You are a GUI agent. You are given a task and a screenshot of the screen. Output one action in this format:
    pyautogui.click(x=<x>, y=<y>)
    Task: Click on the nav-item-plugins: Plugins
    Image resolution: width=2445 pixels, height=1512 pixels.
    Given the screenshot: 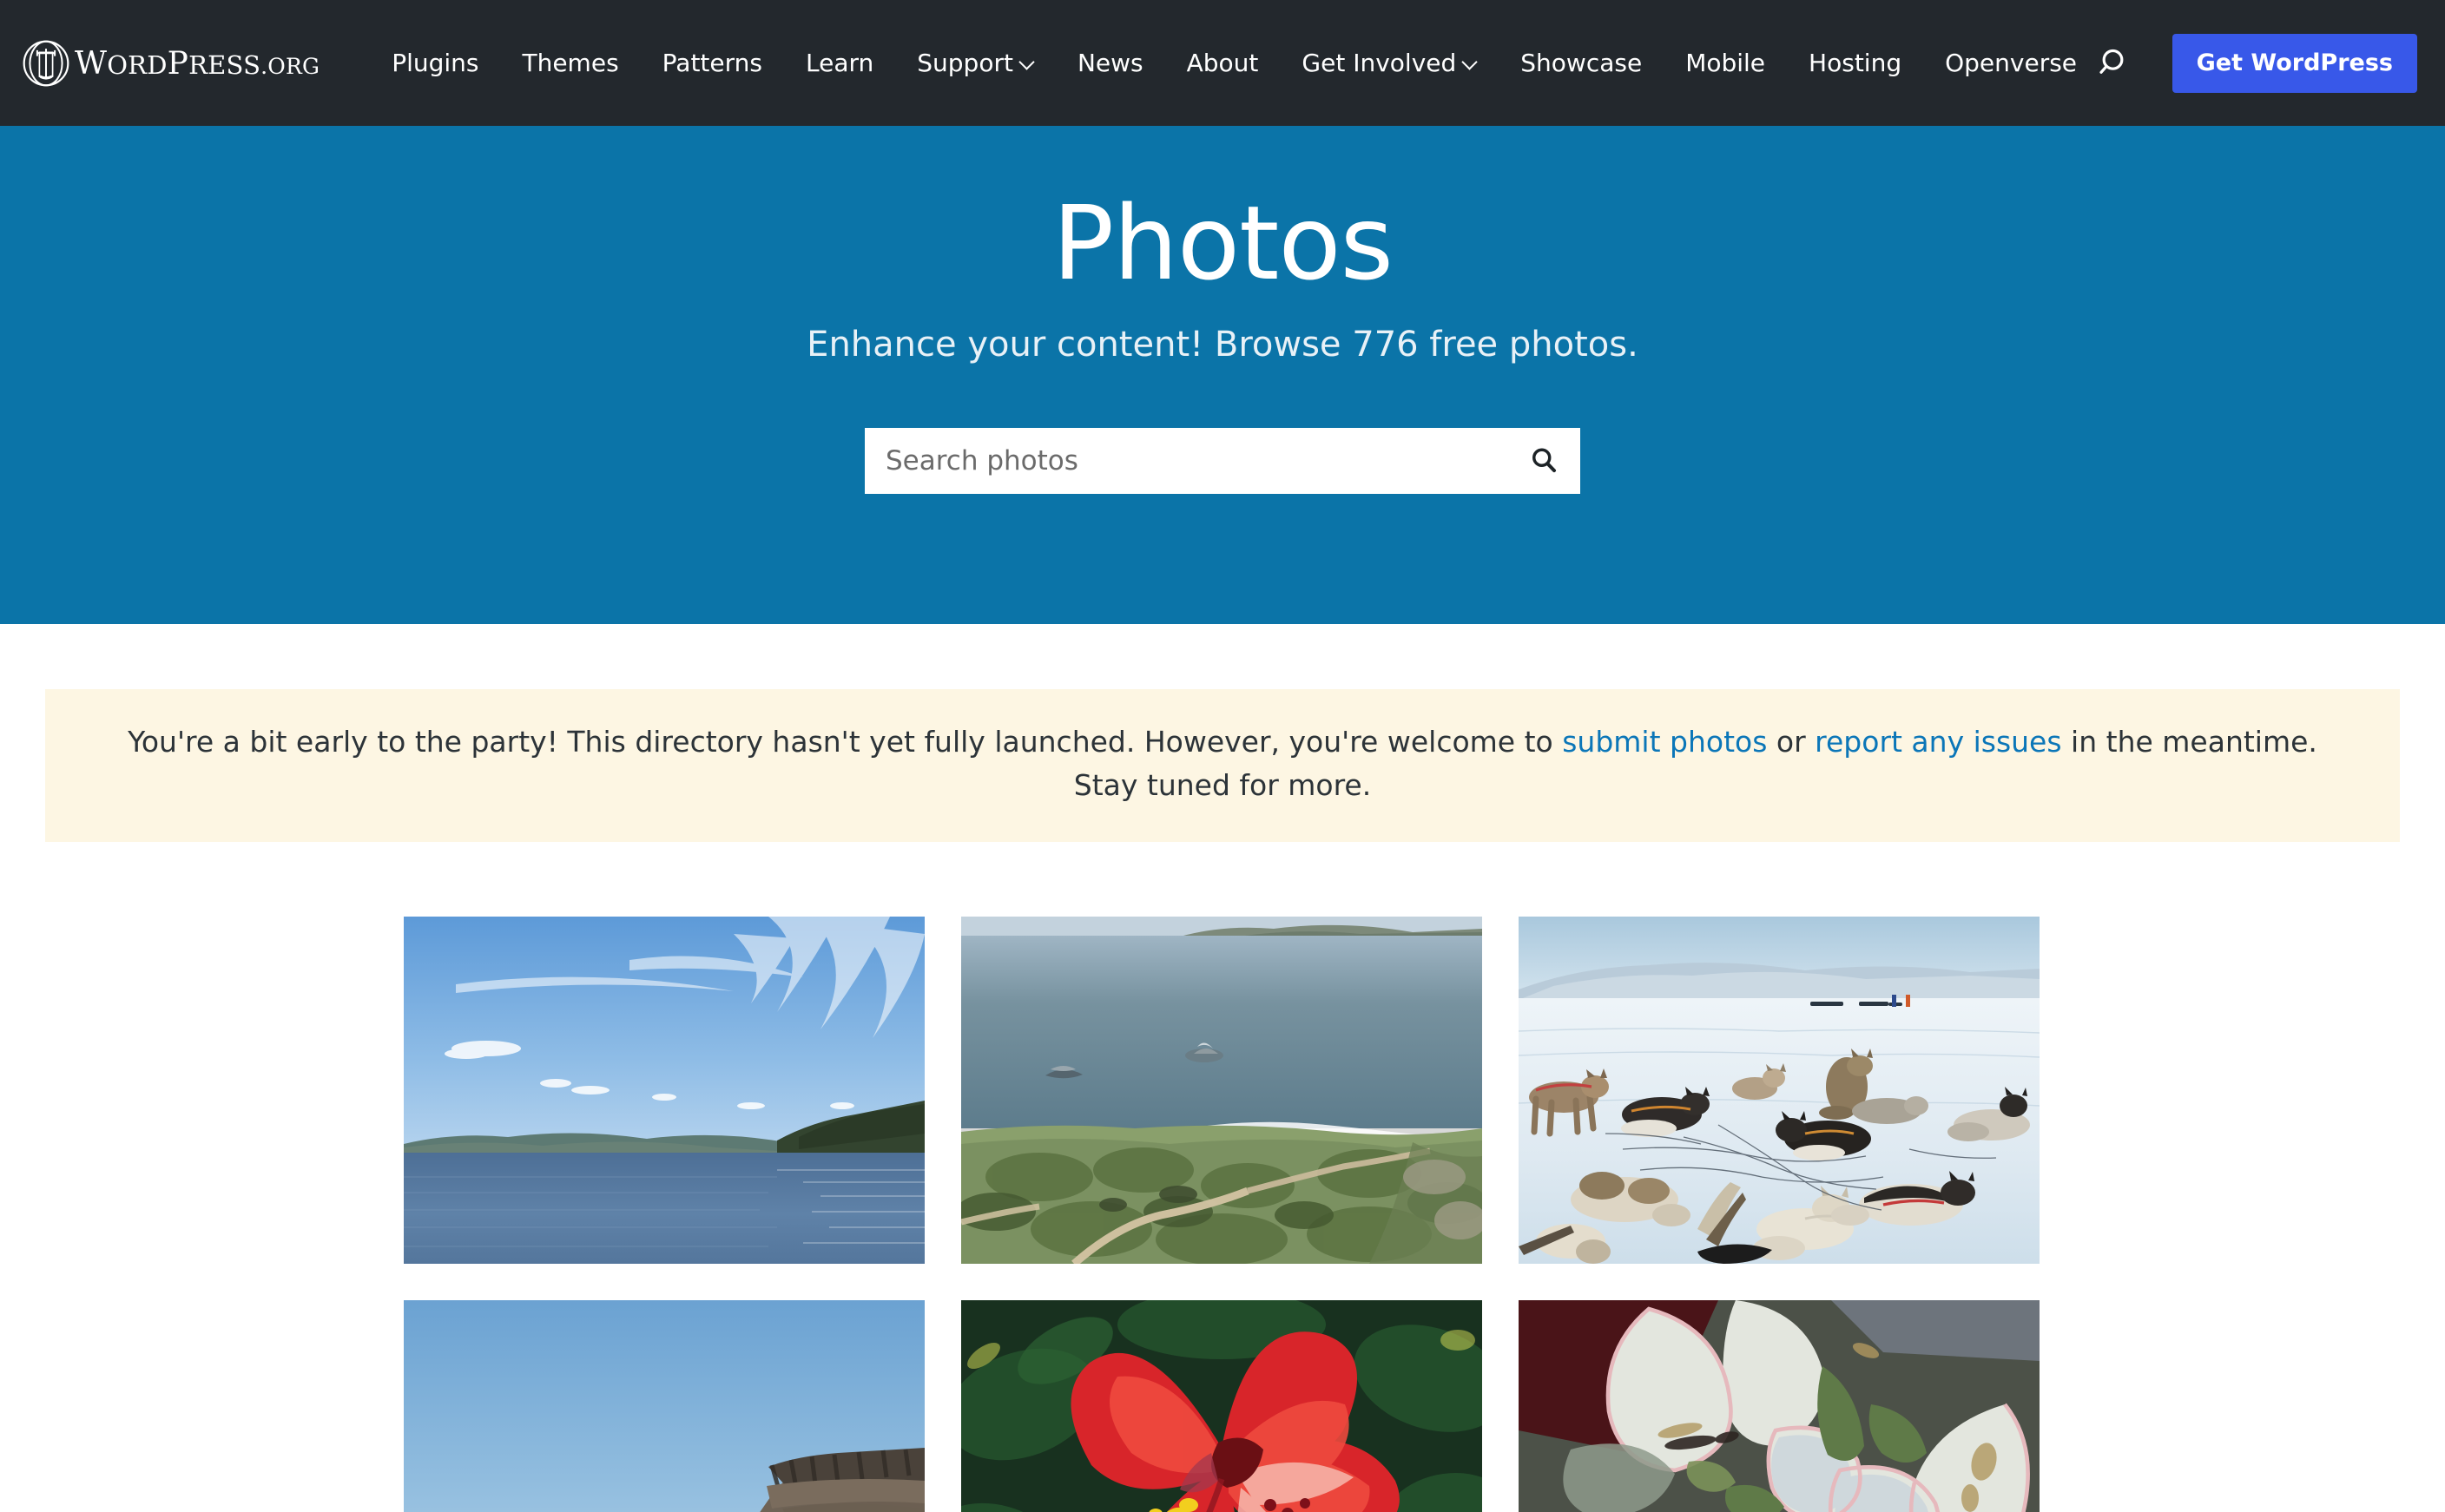 What is the action you would take?
    pyautogui.click(x=435, y=63)
    